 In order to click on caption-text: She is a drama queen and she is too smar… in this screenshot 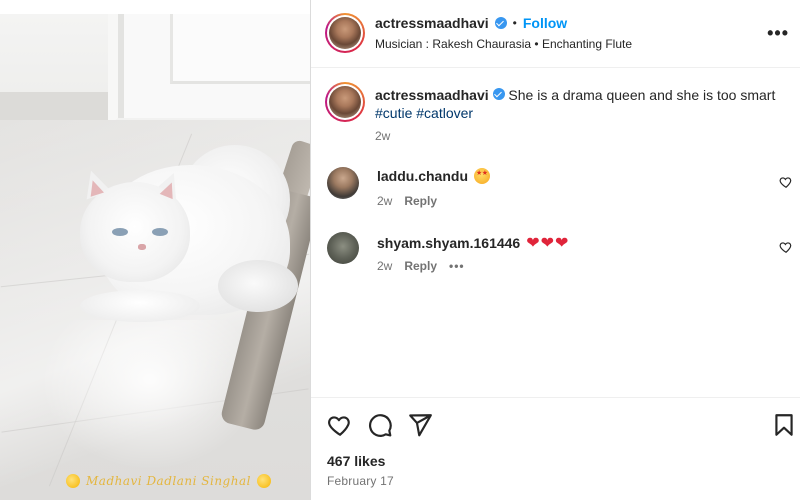, I will do `click(642, 95)`.